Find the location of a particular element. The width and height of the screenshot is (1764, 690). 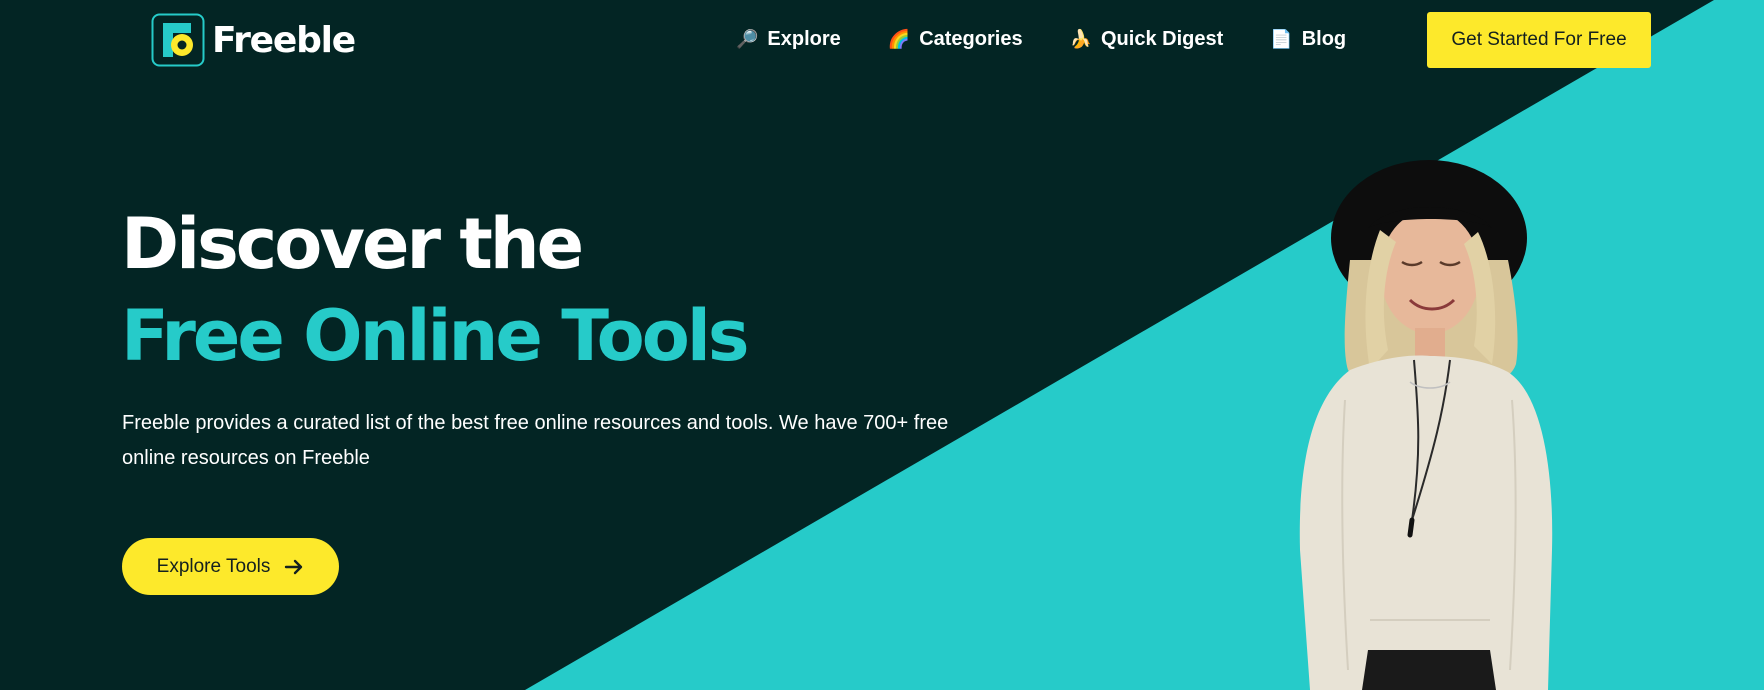

nav-item-categories: 🌈 Categories is located at coordinates (955, 39).